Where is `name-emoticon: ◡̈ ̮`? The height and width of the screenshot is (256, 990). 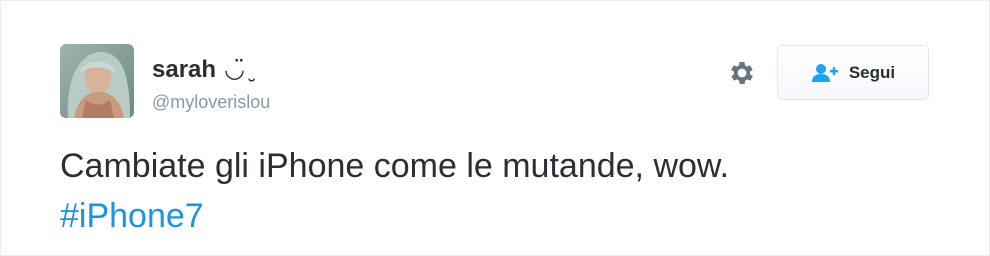
name-emoticon: ◡̈ ̮ is located at coordinates (238, 69).